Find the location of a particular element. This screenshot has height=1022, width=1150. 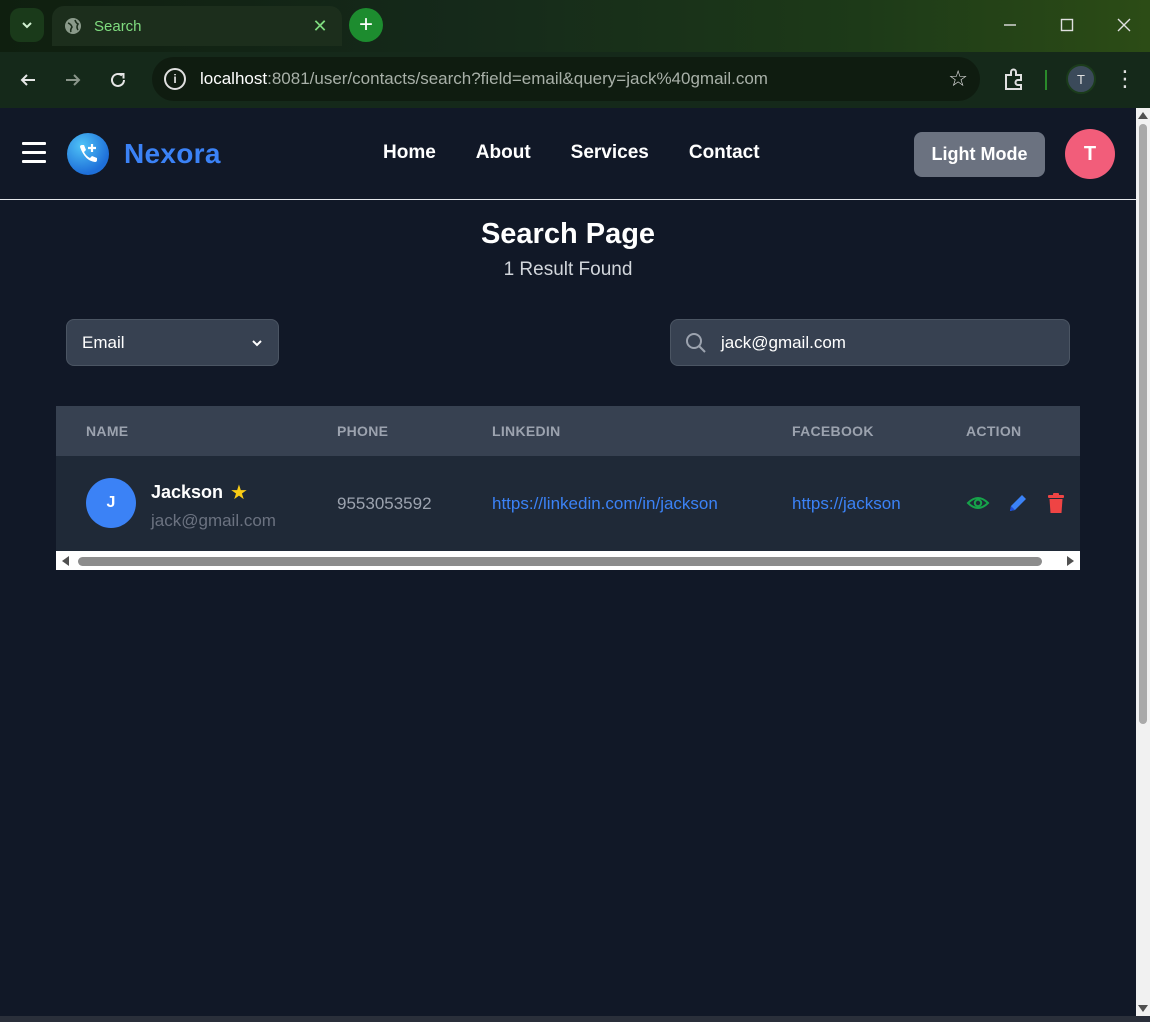

pencil-icon is located at coordinates (1018, 503).